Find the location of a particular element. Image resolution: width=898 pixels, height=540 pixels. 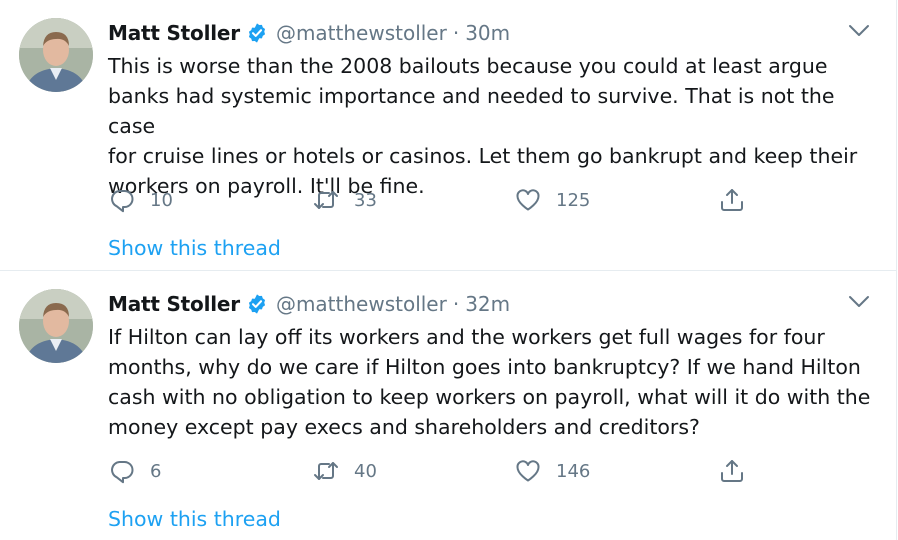

like-button: 125 is located at coordinates (552, 200).